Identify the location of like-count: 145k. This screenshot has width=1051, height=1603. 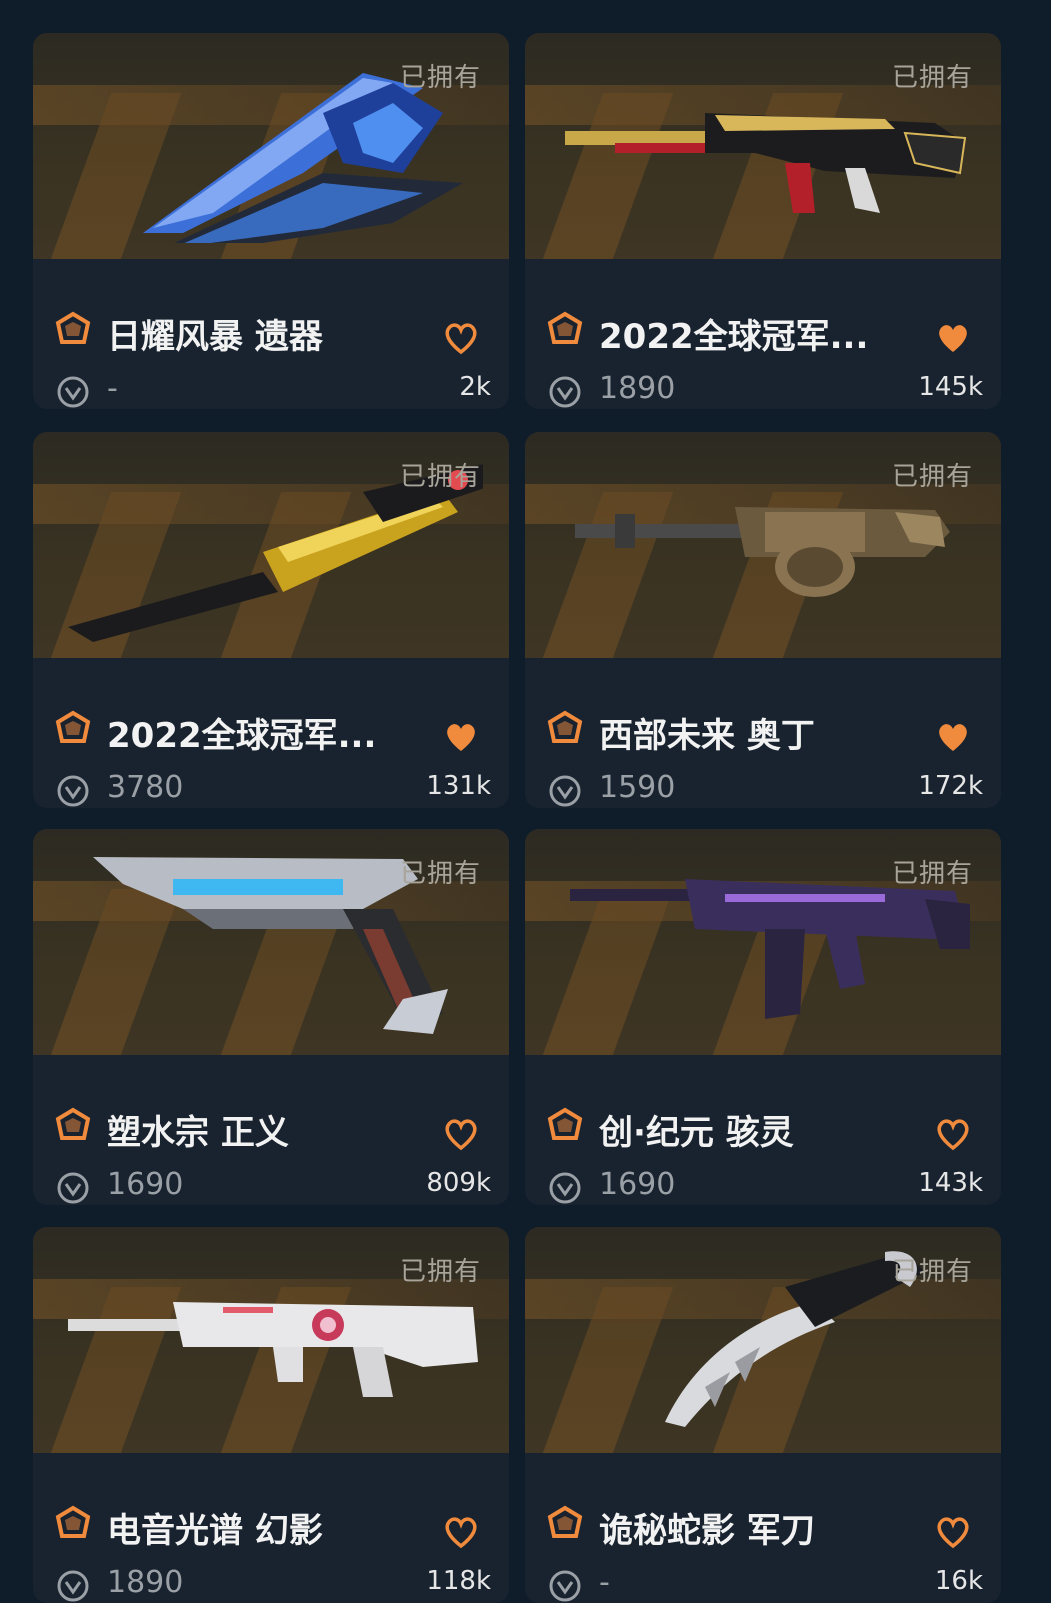
(950, 387).